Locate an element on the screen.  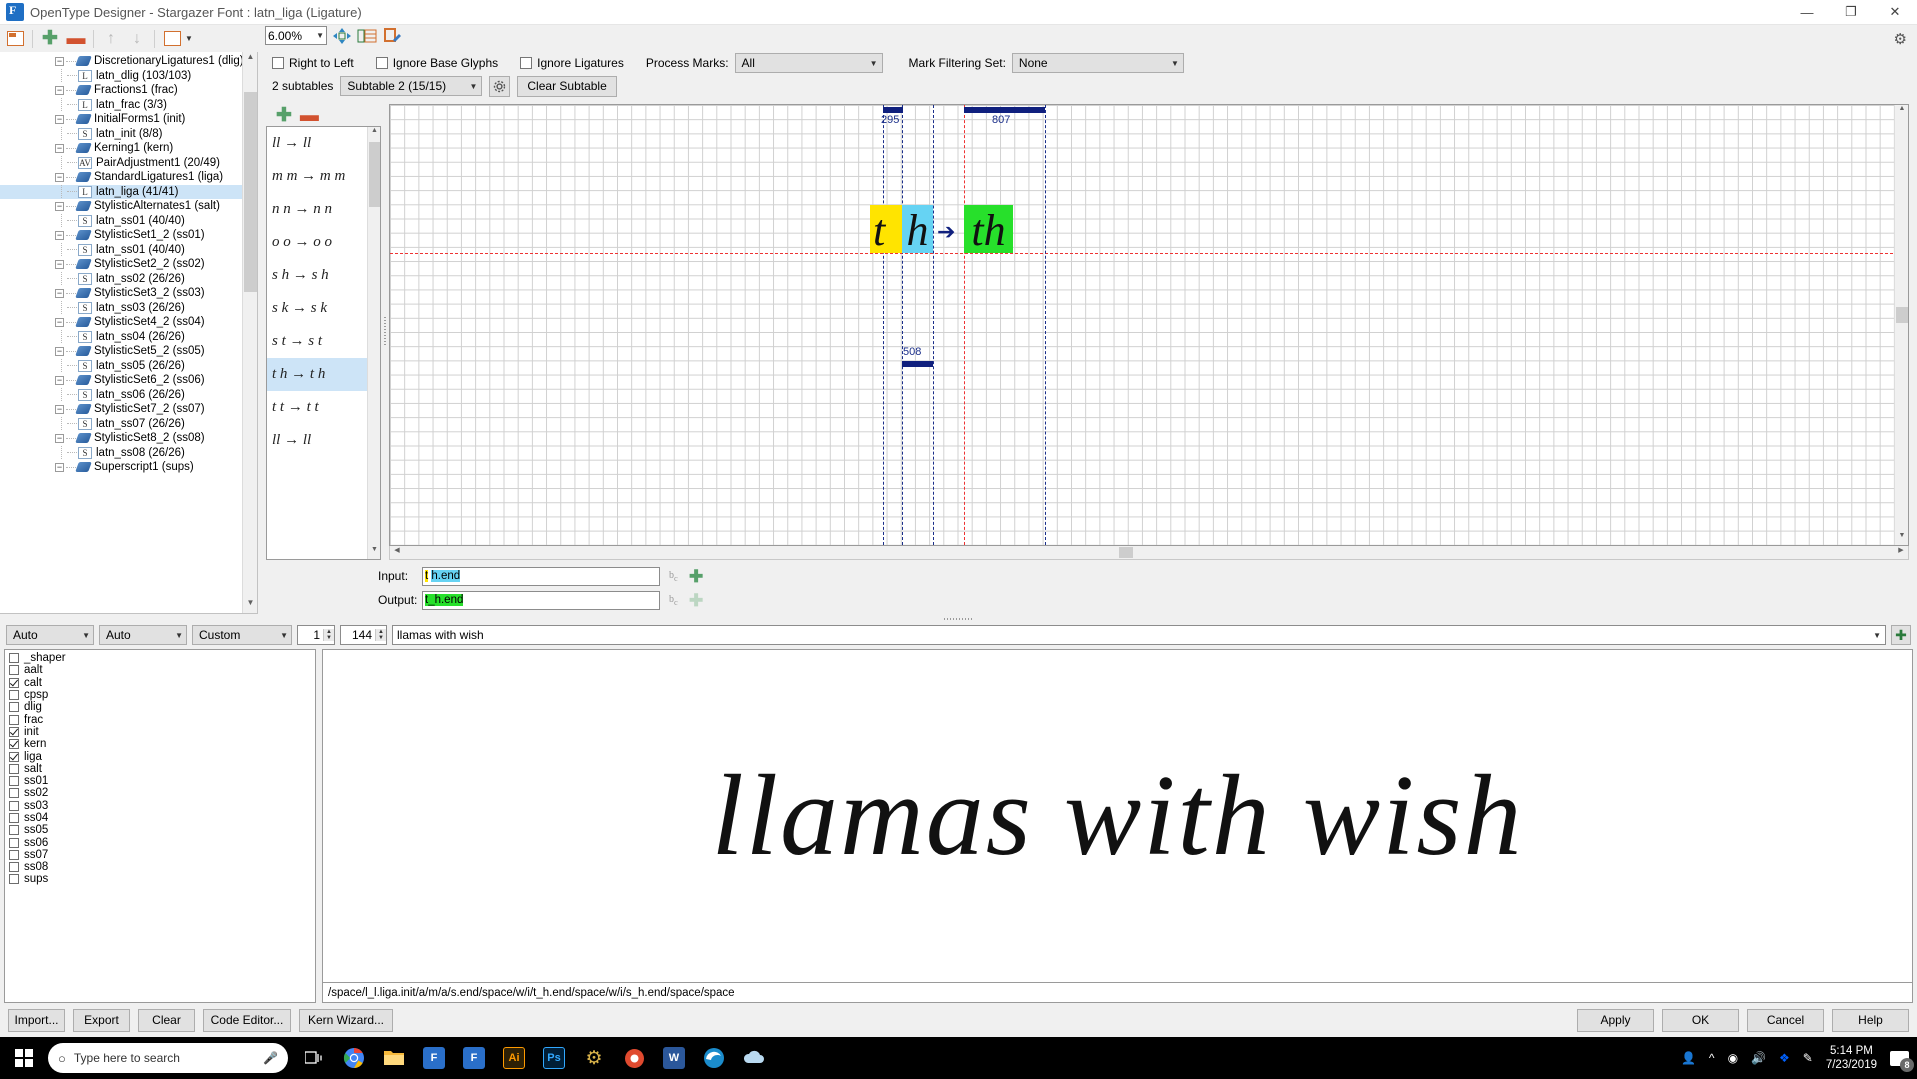
subtable-select: Subtable 2 (15/15) ▼ is located at coordinates (411, 86).